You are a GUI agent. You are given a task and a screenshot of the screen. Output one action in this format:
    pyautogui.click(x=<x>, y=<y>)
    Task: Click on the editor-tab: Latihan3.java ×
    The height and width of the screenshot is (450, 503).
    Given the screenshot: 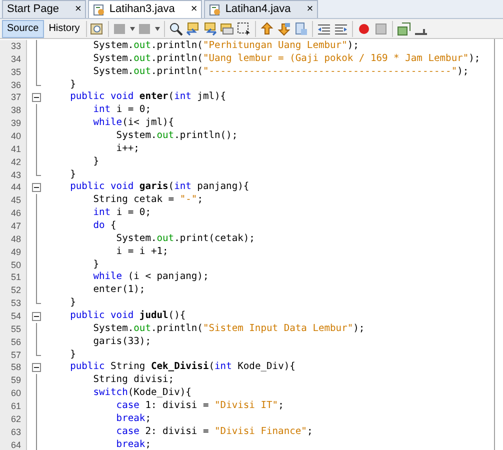 What is the action you would take?
    pyautogui.click(x=145, y=9)
    